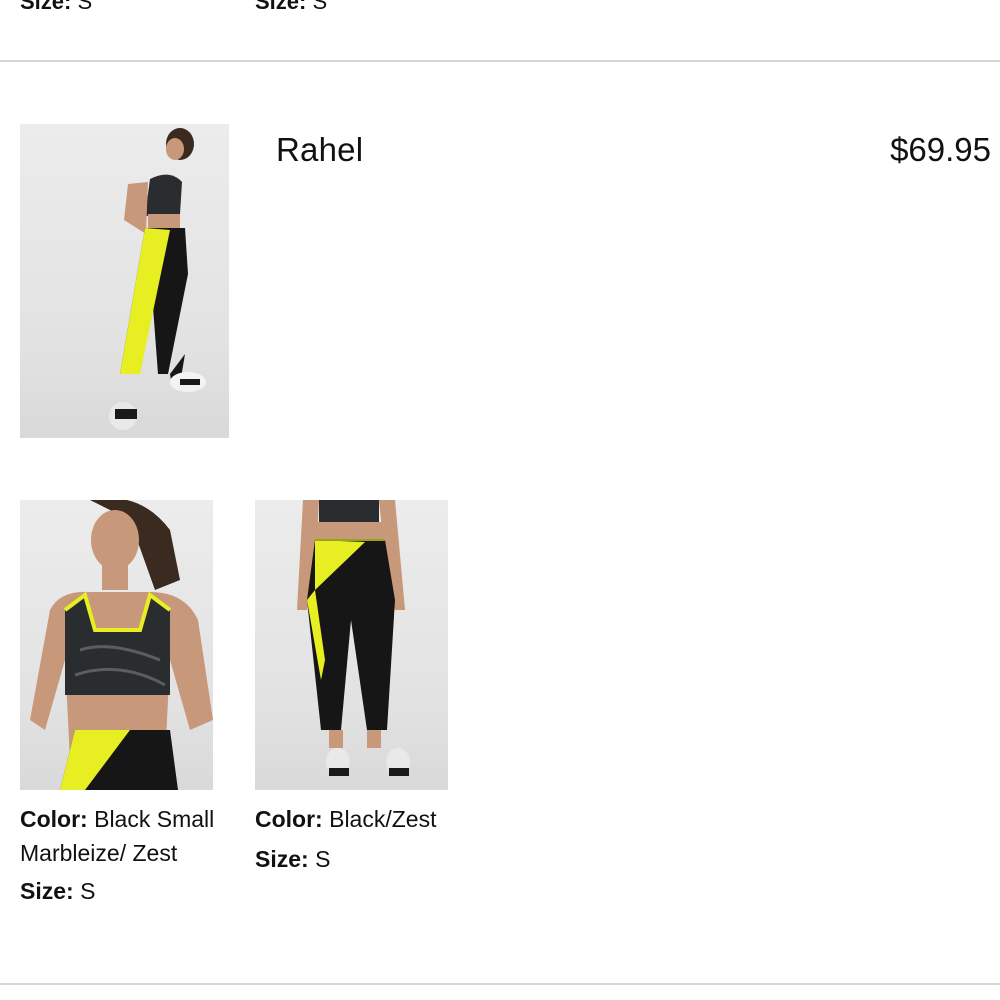 This screenshot has height=1000, width=1000. Describe the element at coordinates (500, 61) in the screenshot. I see `section-divider-top` at that location.